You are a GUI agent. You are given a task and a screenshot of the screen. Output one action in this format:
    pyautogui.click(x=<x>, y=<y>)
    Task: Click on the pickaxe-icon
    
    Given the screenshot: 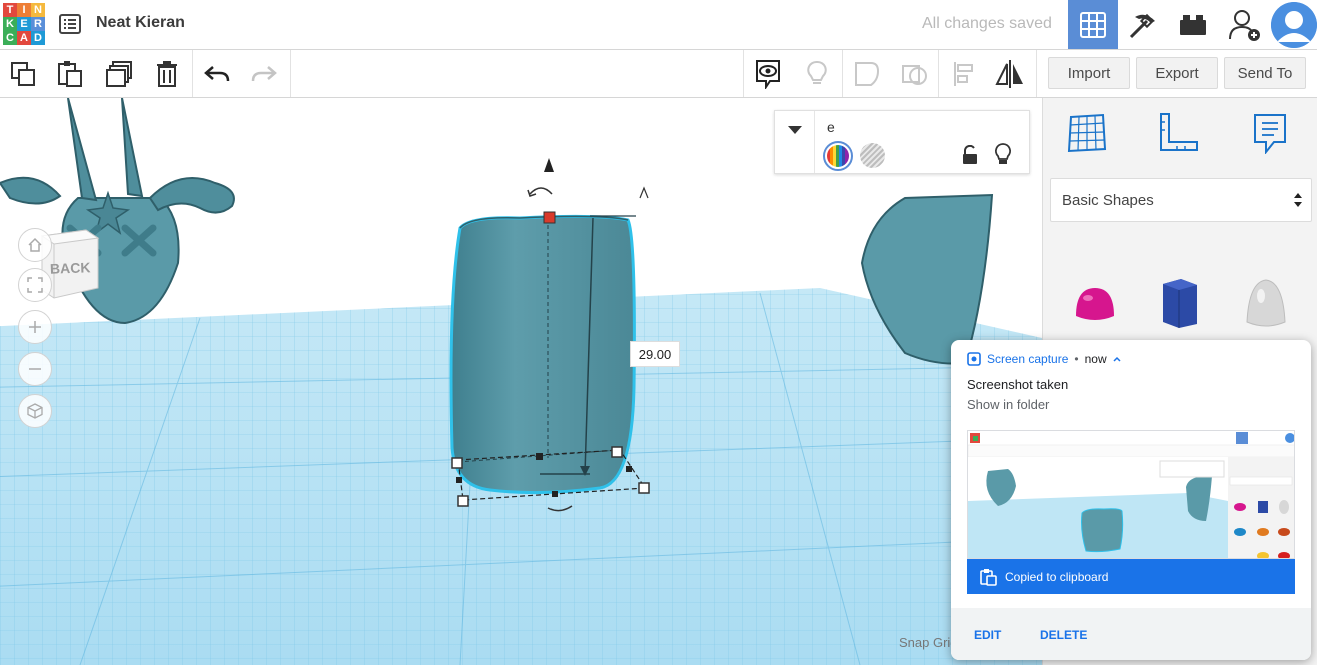 What is the action you would take?
    pyautogui.click(x=1142, y=25)
    